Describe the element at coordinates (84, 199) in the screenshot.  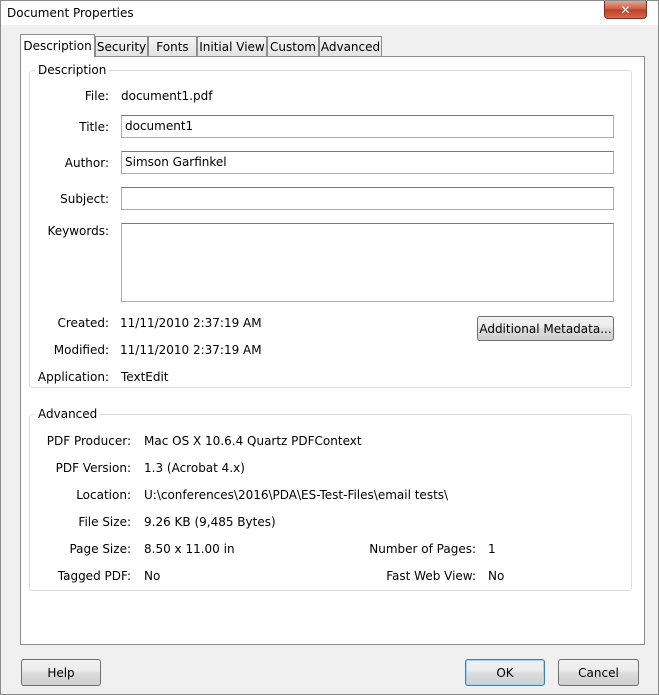
I see `subject-label: Subject:` at that location.